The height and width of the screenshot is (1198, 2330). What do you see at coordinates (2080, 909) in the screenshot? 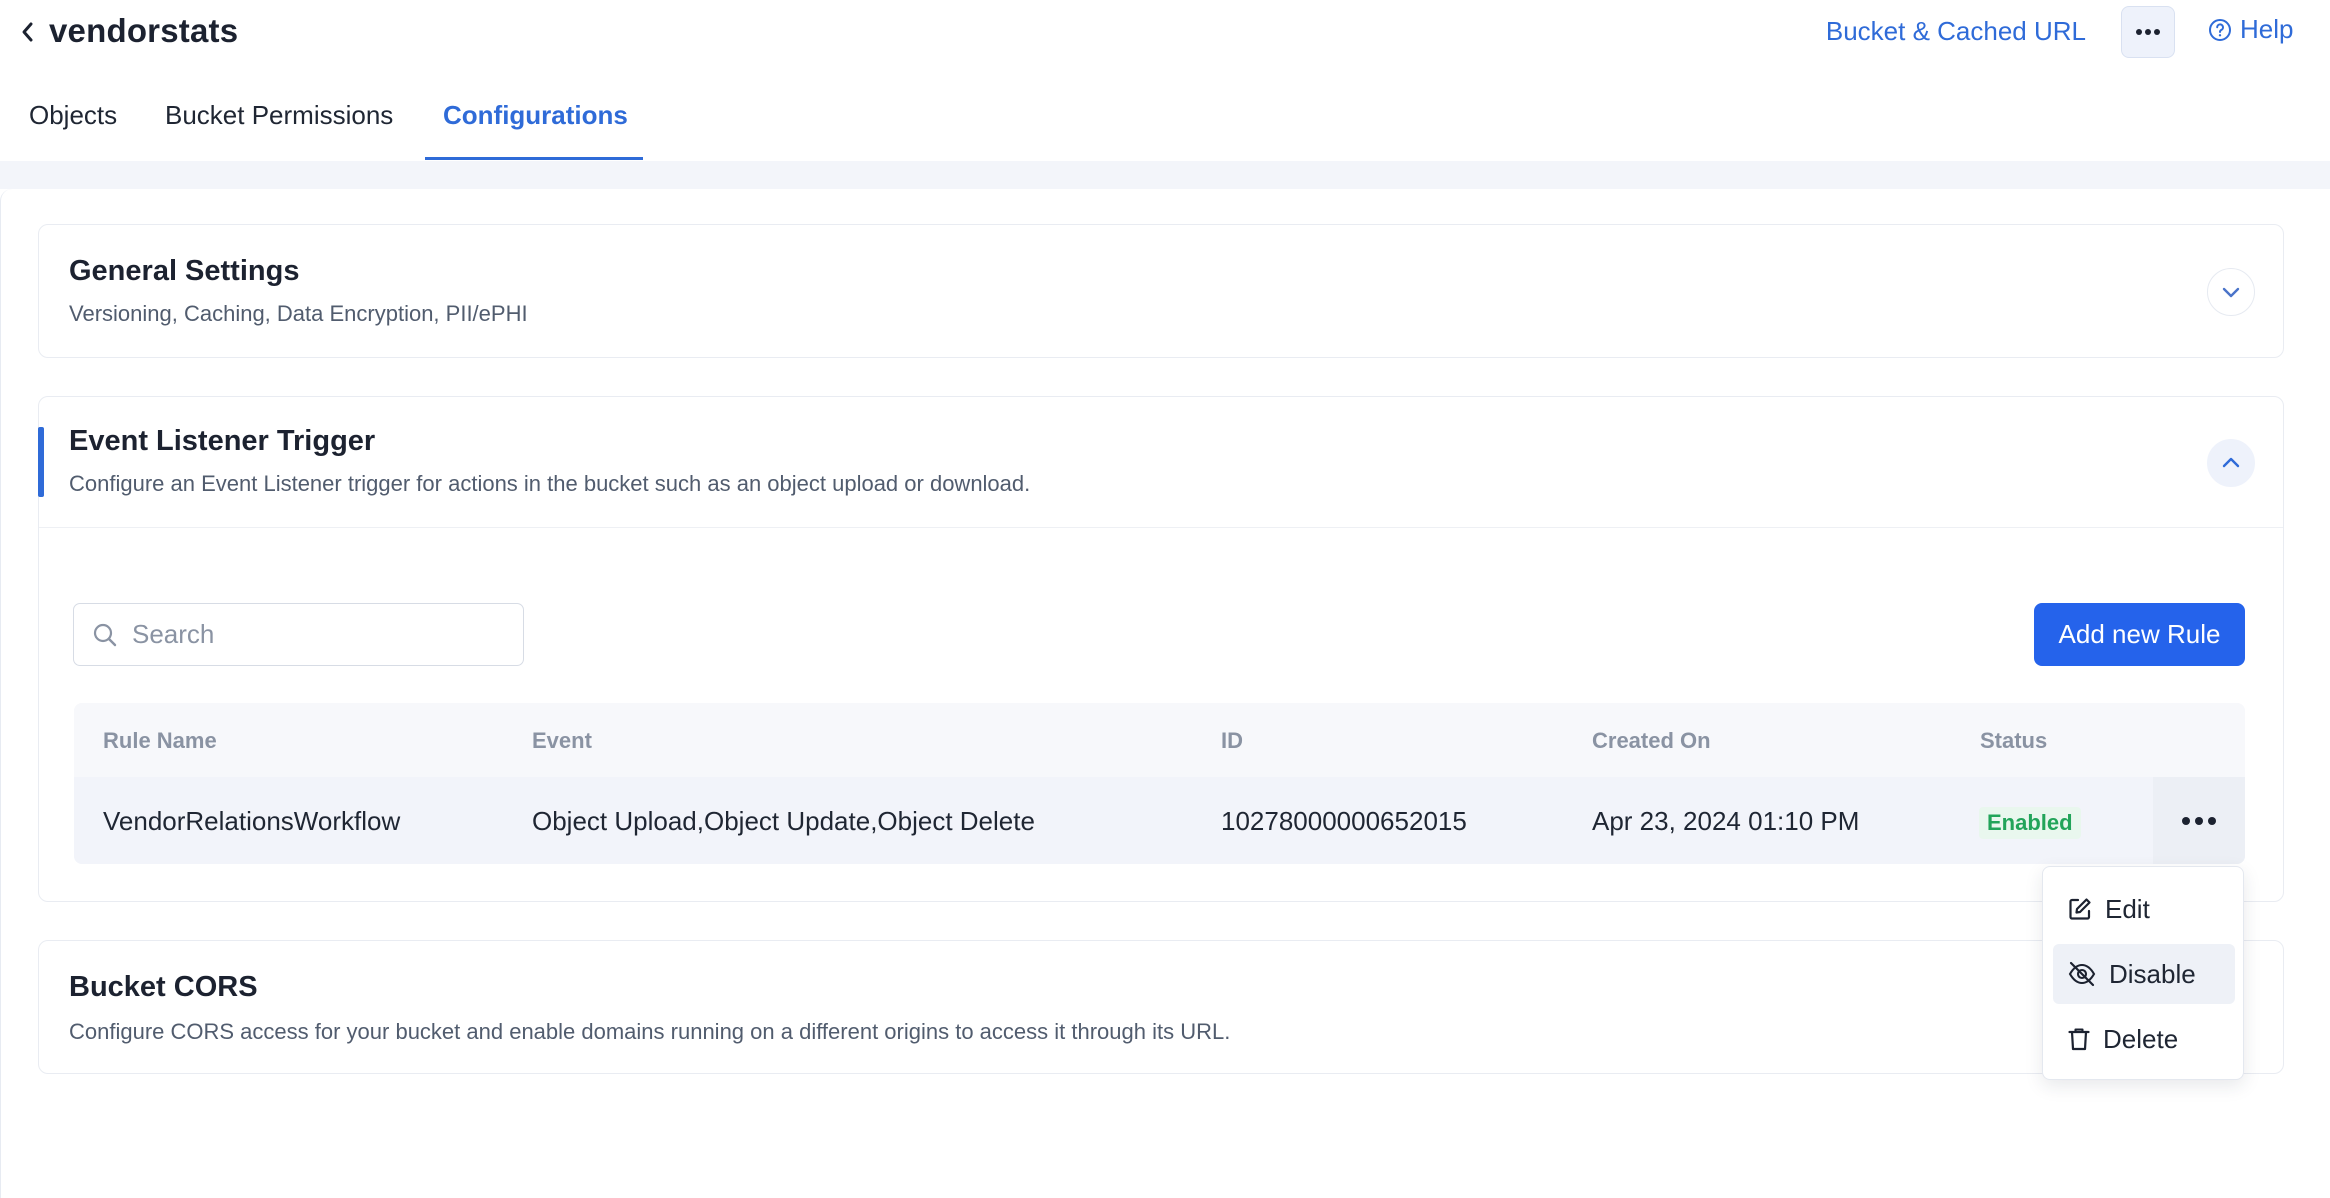
I see `edit-icon` at bounding box center [2080, 909].